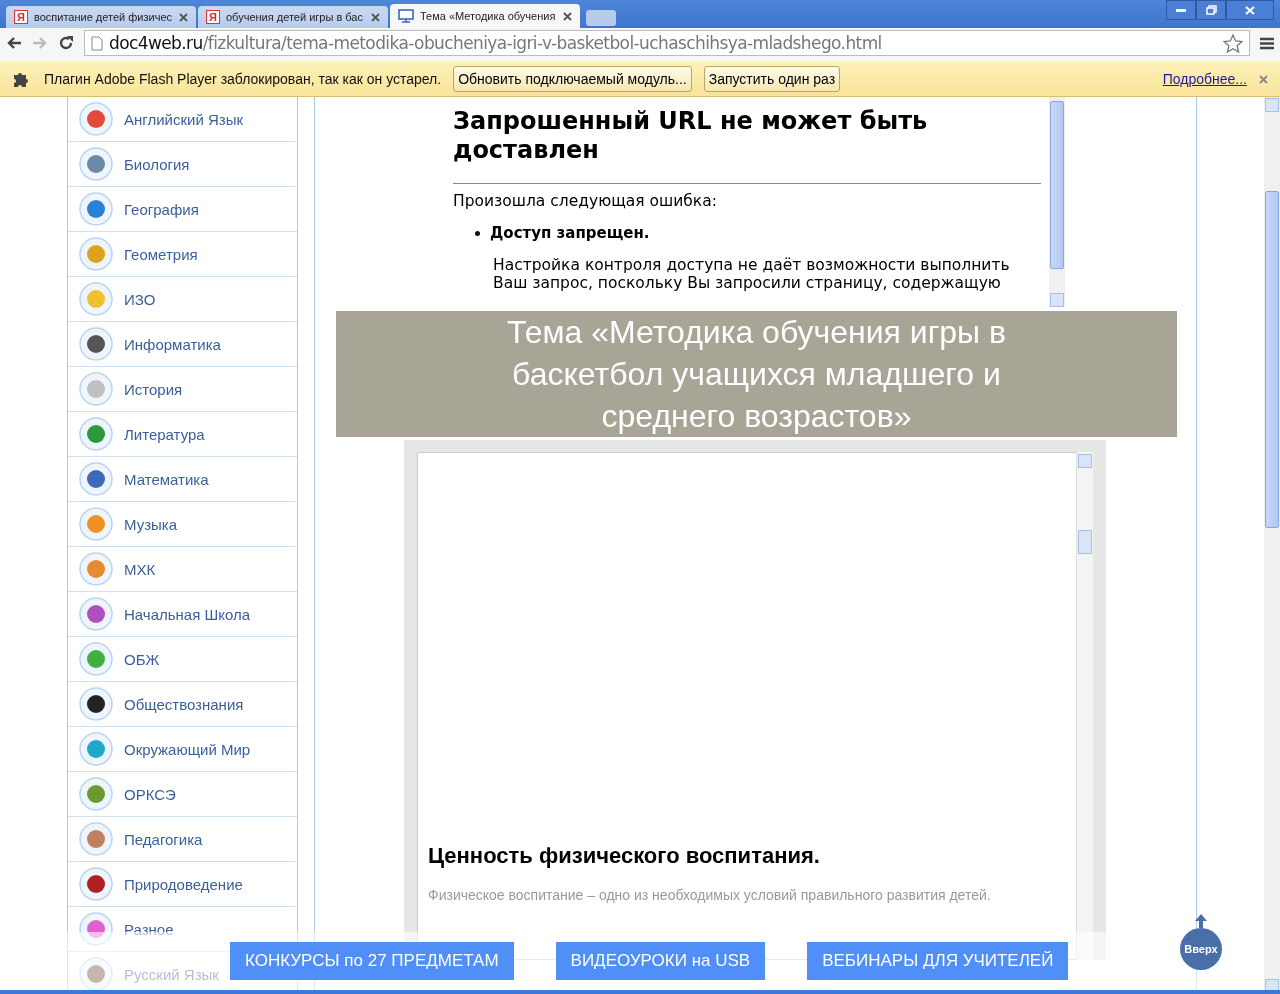 Image resolution: width=1280 pixels, height=994 pixels. What do you see at coordinates (182, 344) in the screenshot?
I see `subject-link: Информатика` at bounding box center [182, 344].